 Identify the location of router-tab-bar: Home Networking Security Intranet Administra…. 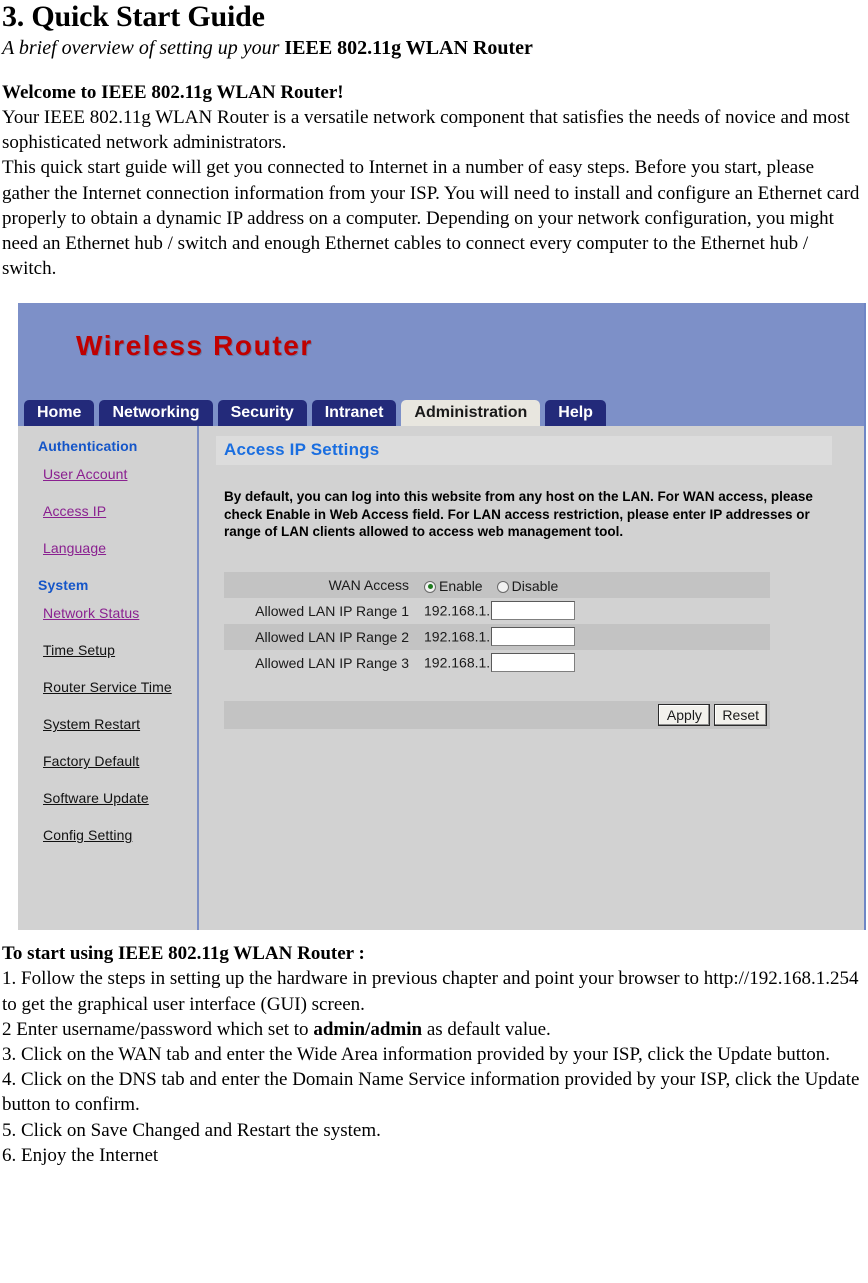
(441, 413).